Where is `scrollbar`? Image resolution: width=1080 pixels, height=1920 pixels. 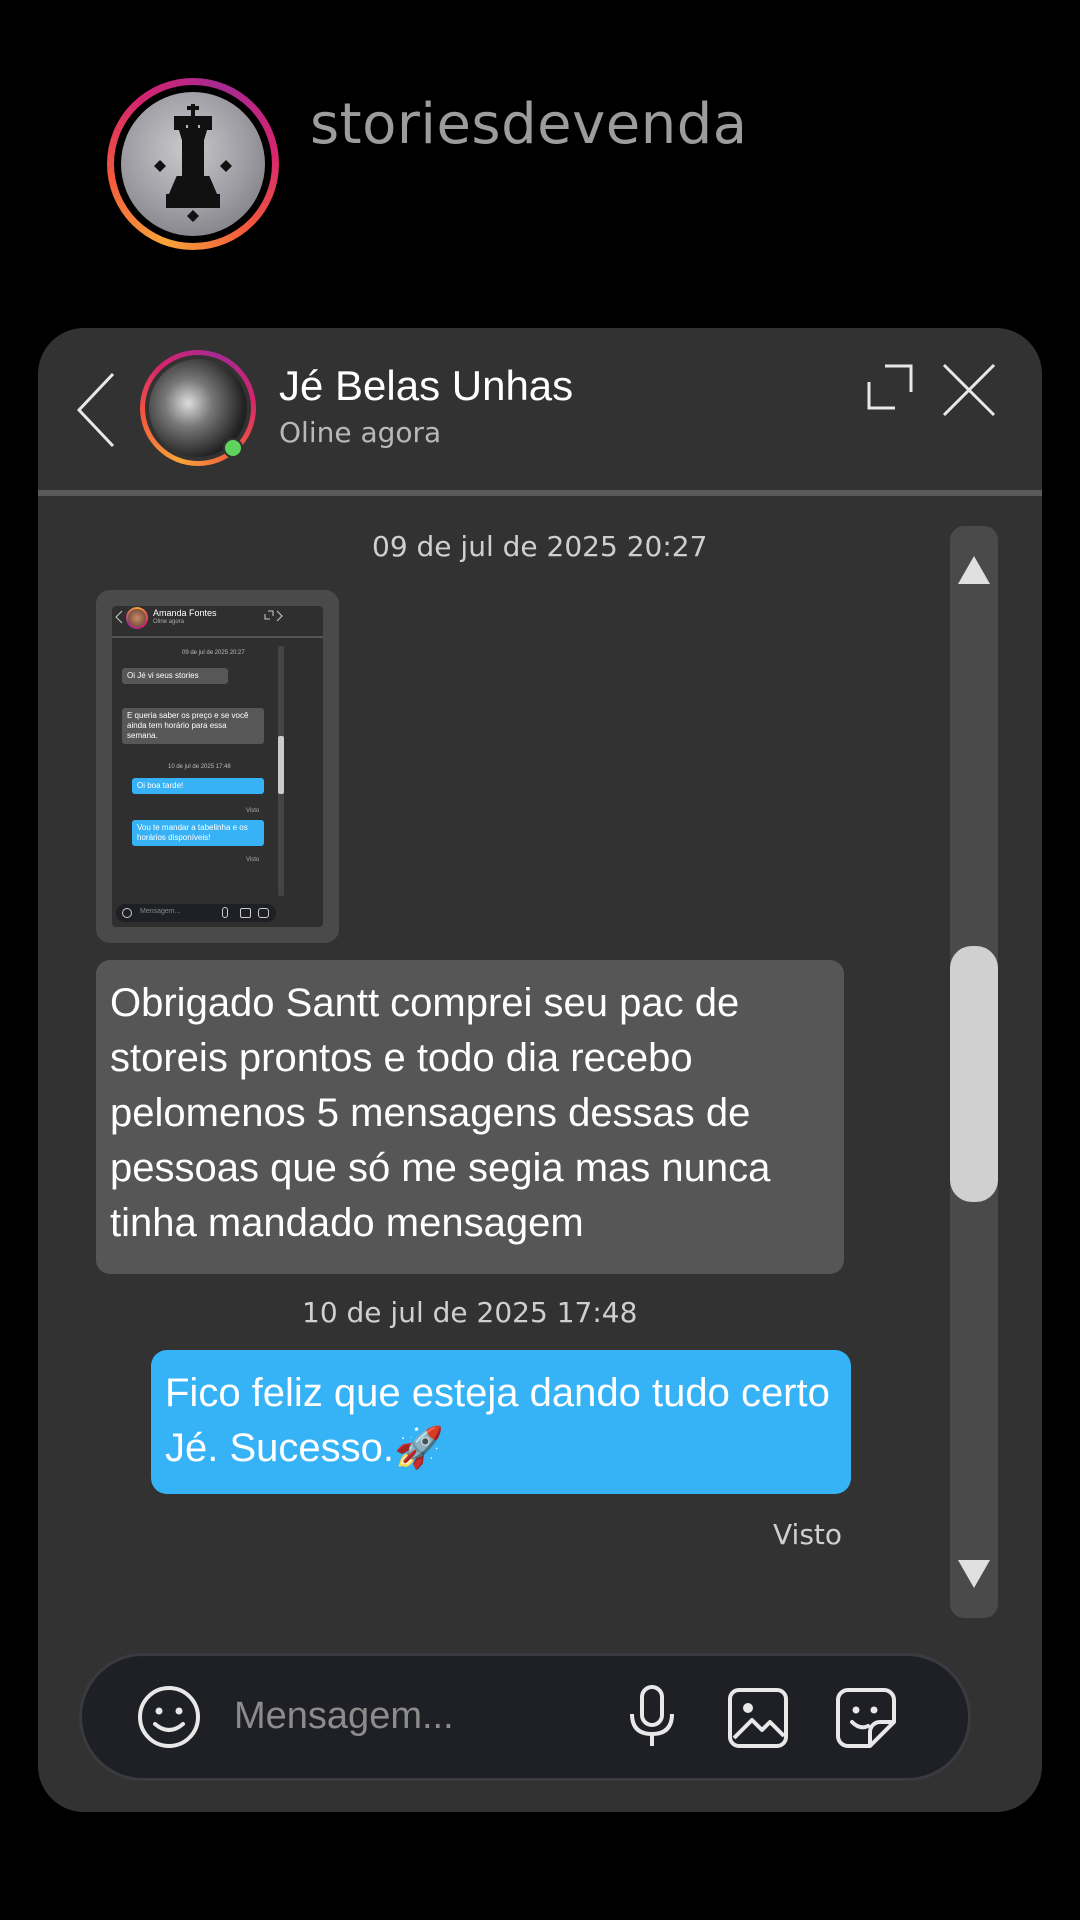
scrollbar is located at coordinates (974, 1072).